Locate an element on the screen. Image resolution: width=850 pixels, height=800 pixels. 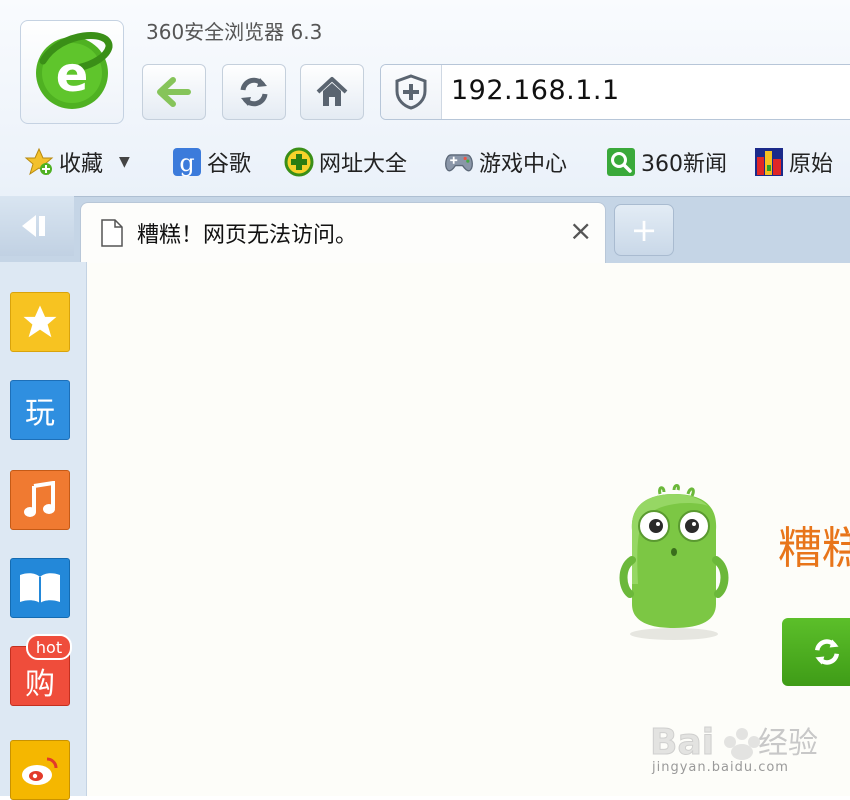
page-icon is located at coordinates (112, 233).